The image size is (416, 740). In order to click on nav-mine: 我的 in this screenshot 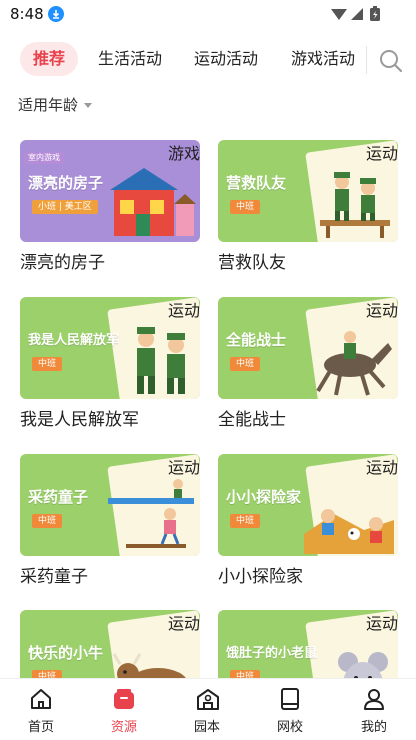, I will do `click(374, 709)`.